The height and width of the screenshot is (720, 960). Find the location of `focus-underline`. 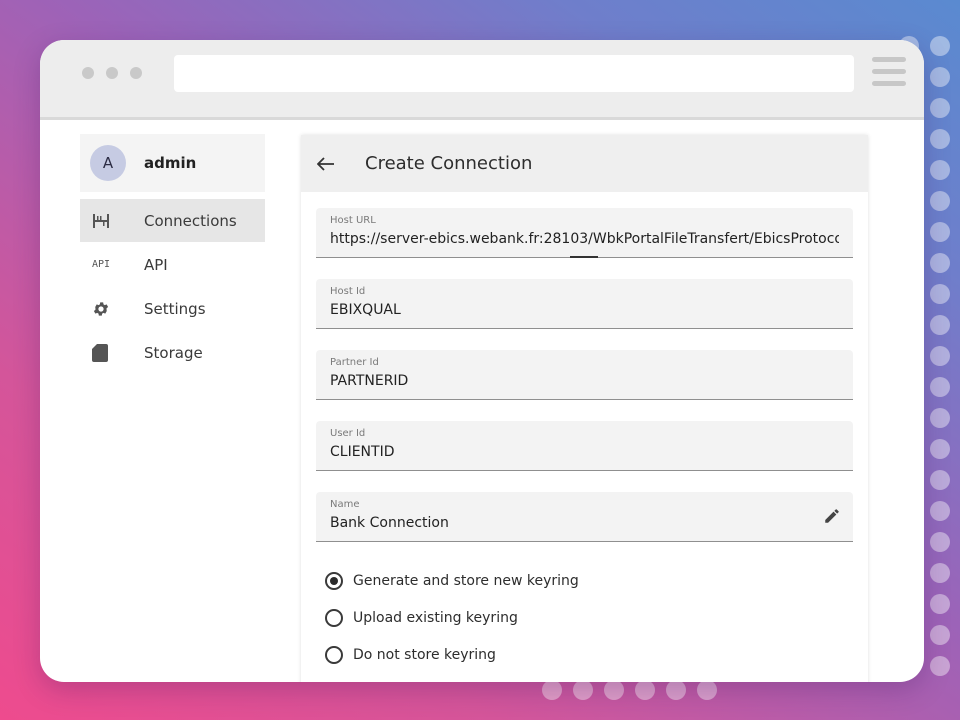

focus-underline is located at coordinates (584, 257).